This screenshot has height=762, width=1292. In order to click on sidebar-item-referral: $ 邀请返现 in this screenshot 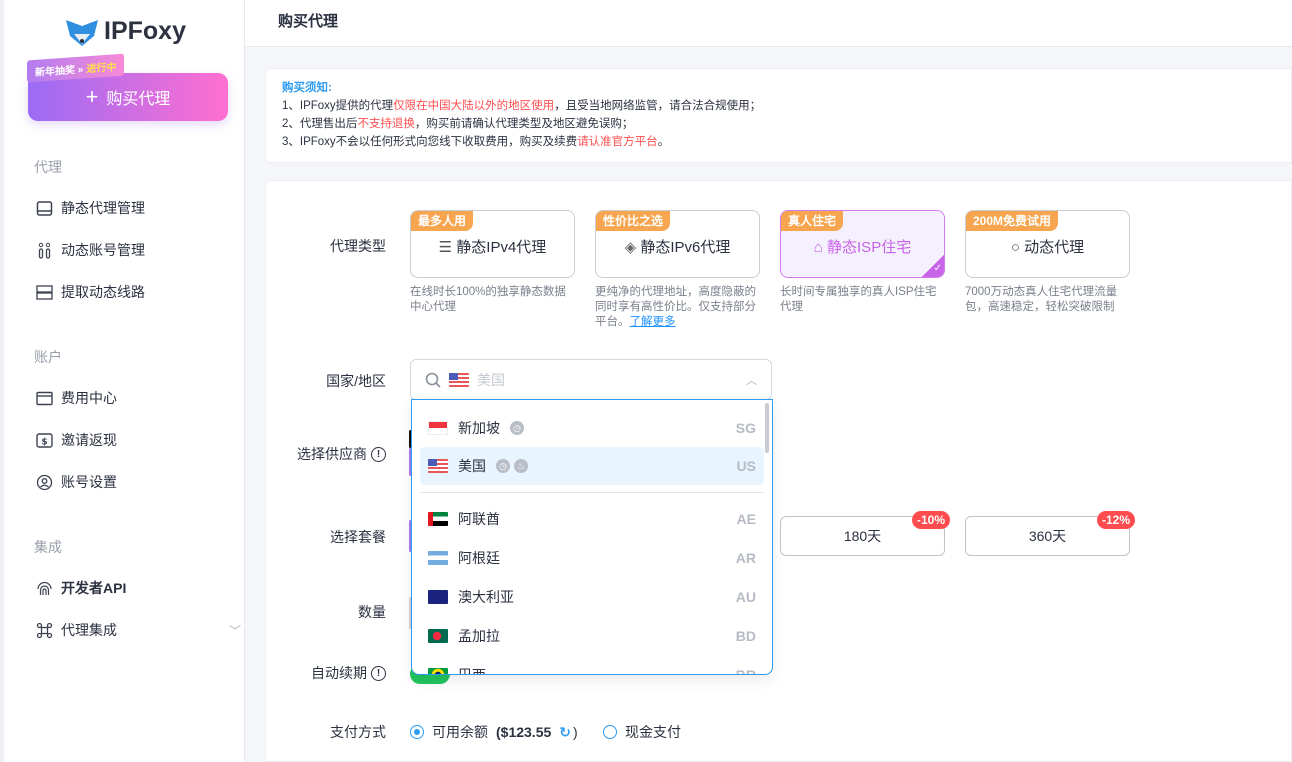, I will do `click(76, 440)`.